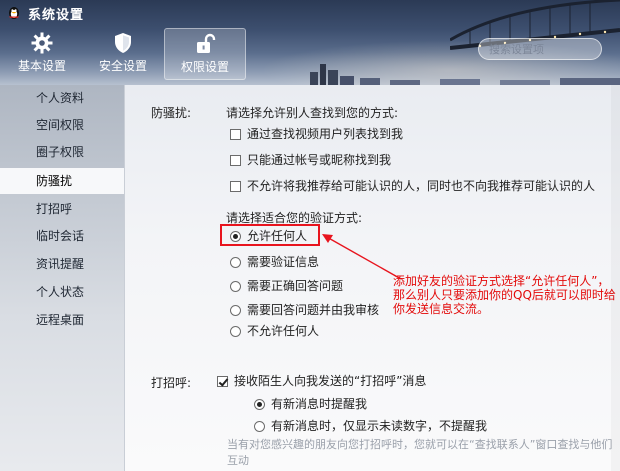  I want to click on tab-basic-settings: 基本设置, so click(42, 53).